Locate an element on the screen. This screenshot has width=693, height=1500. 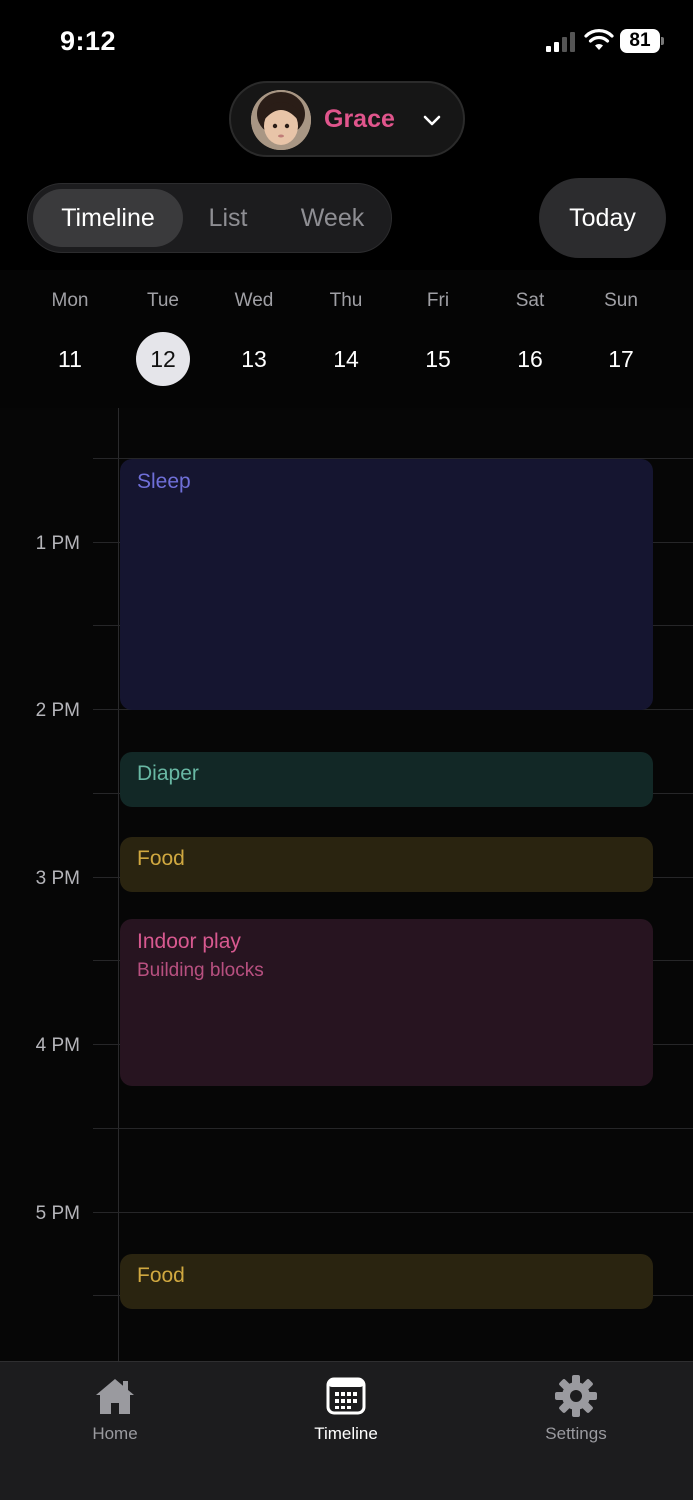
view-mode-segmented-control: Timeline List Week is located at coordinates (209, 218).